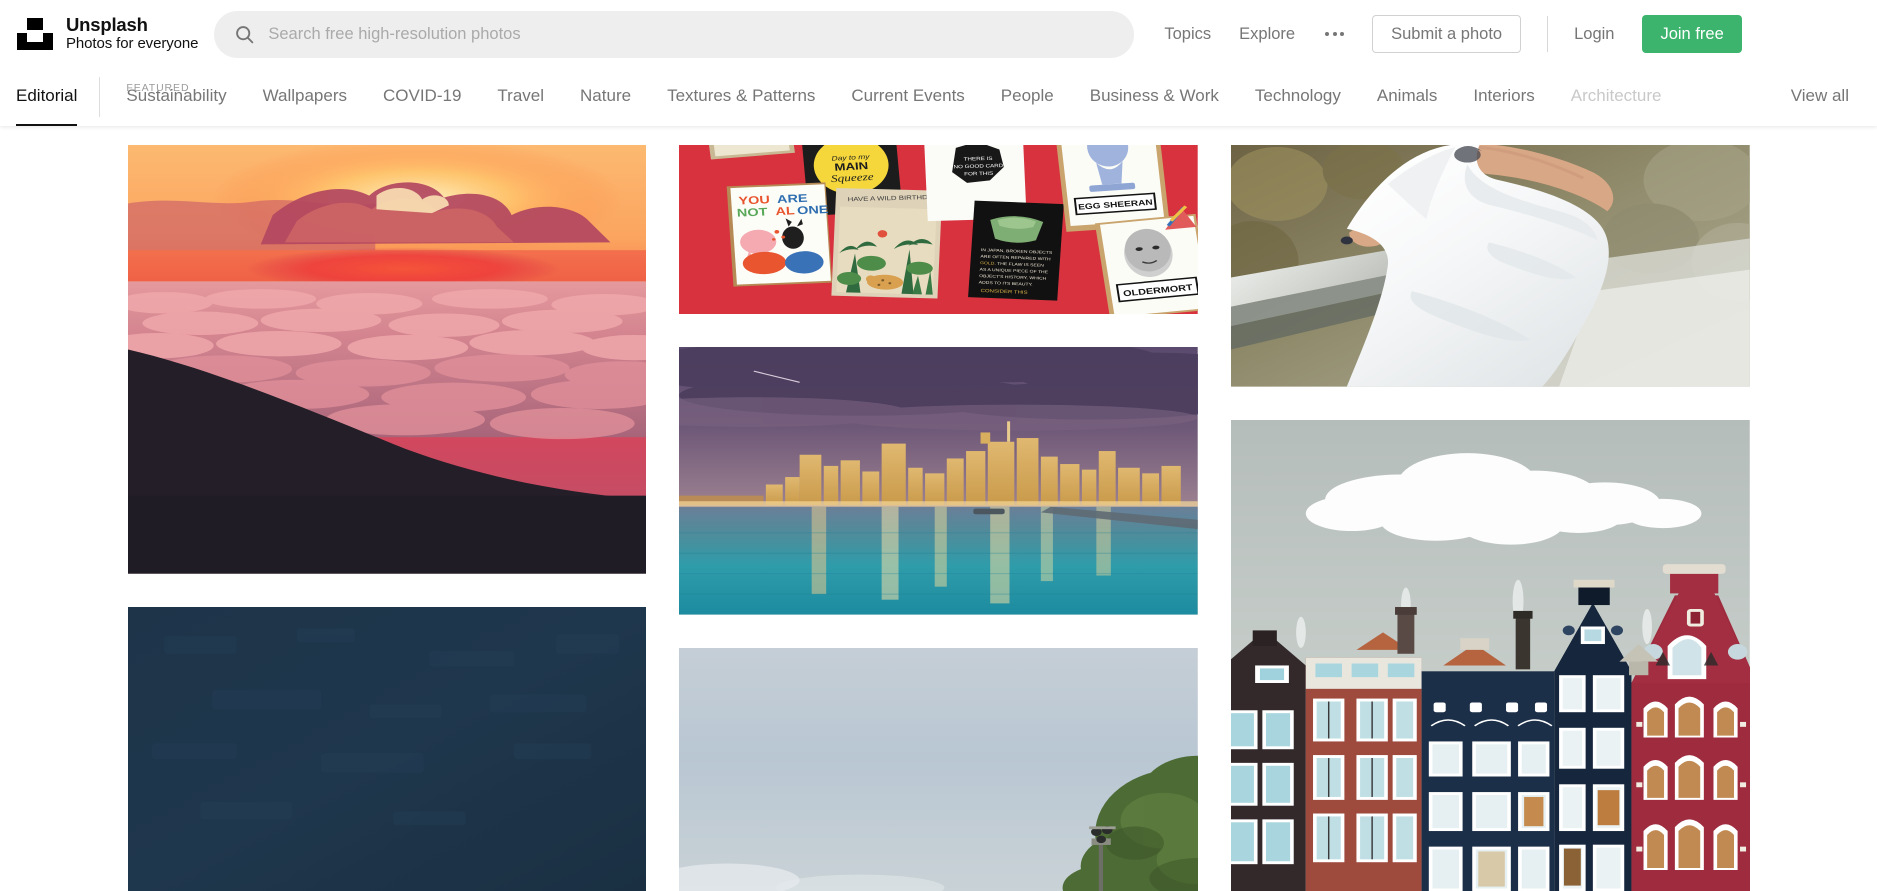  Describe the element at coordinates (1490, 655) in the screenshot. I see `photo-amsterdam-houses` at that location.